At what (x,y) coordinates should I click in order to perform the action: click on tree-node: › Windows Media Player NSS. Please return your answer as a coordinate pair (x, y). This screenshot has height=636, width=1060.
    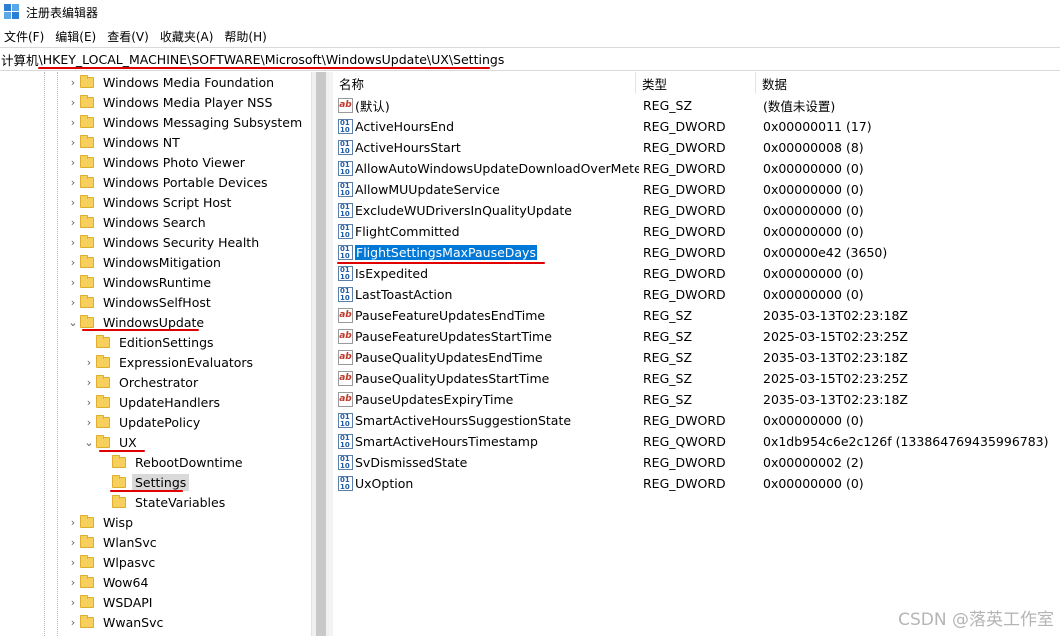
    Looking at the image, I should click on (170, 102).